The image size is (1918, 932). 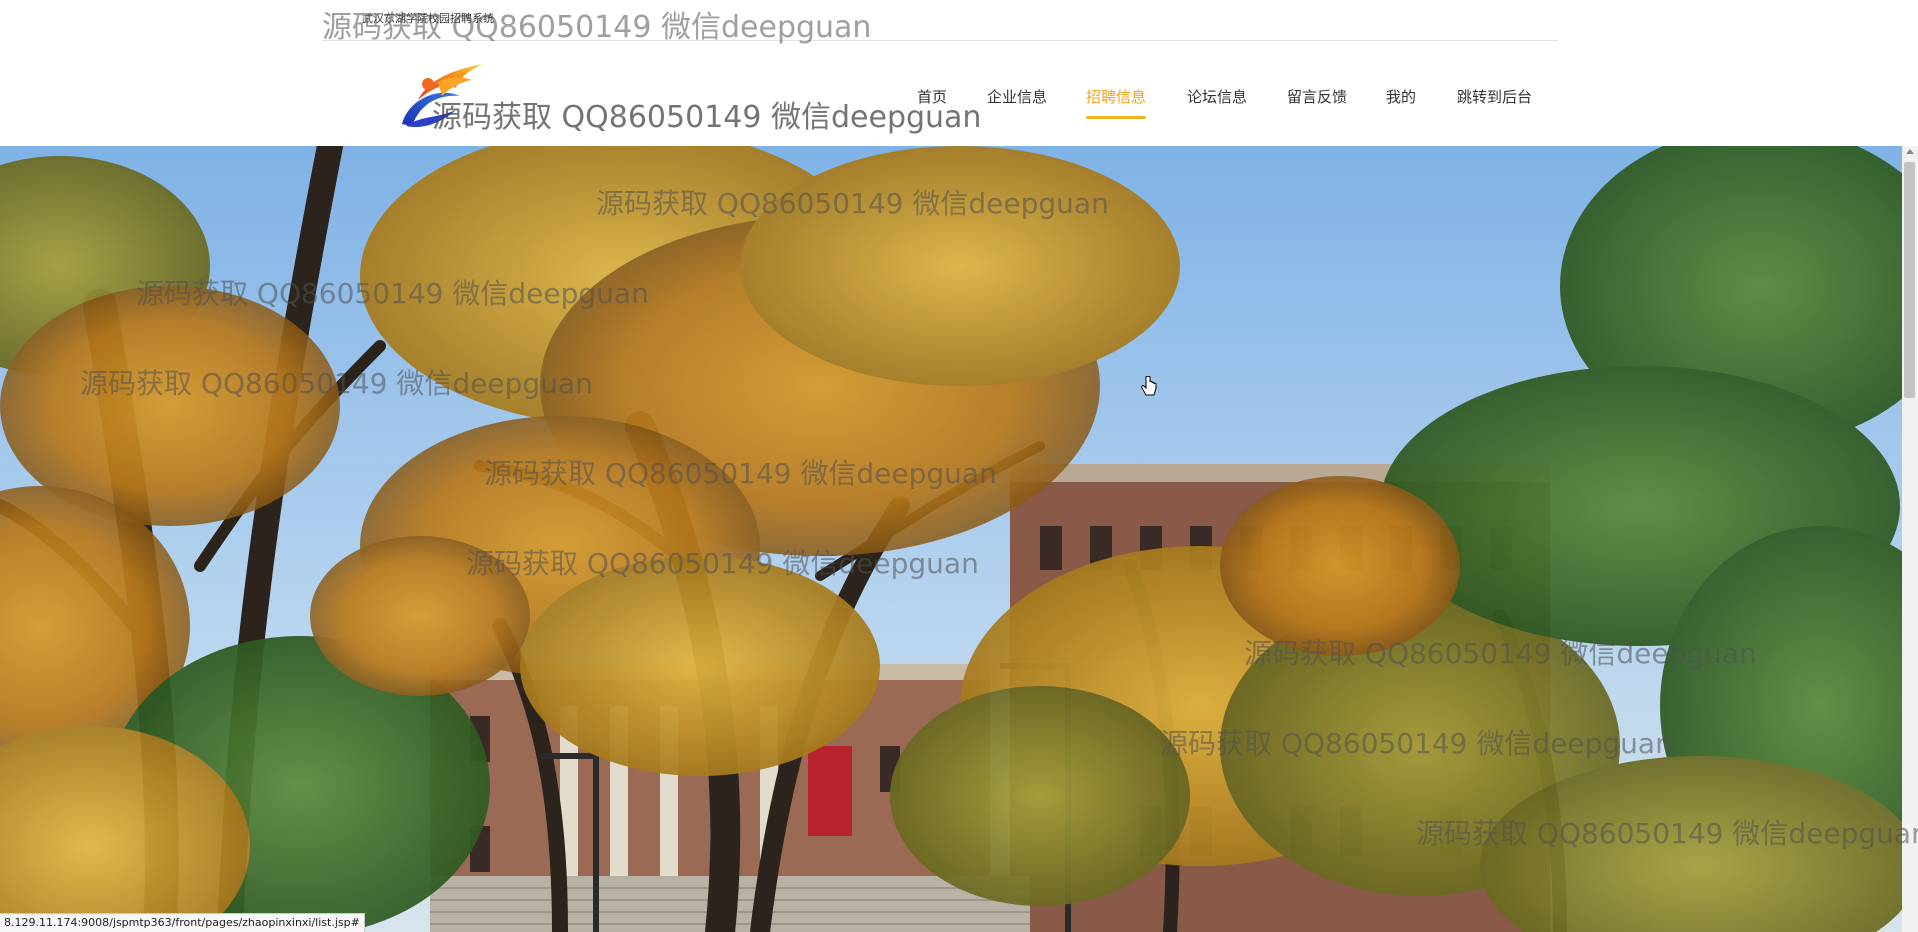 I want to click on nav-active-indicator, so click(x=1116, y=117).